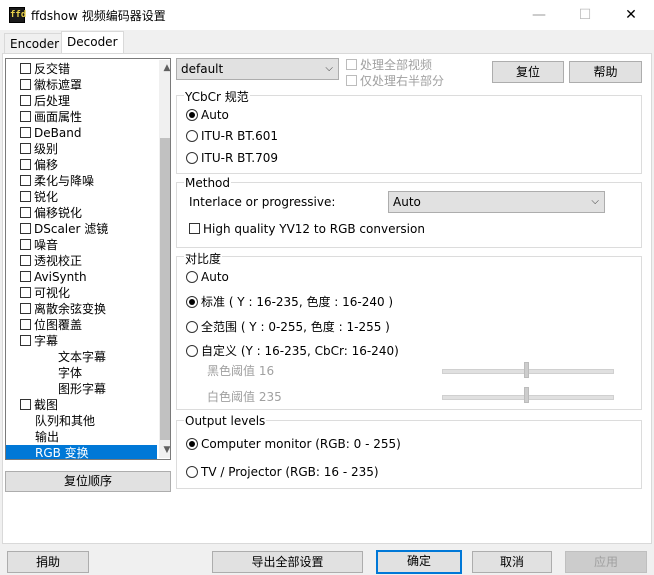 Image resolution: width=654 pixels, height=575 pixels. Describe the element at coordinates (496, 202) in the screenshot. I see `interlace-select: Auto ⌵` at that location.